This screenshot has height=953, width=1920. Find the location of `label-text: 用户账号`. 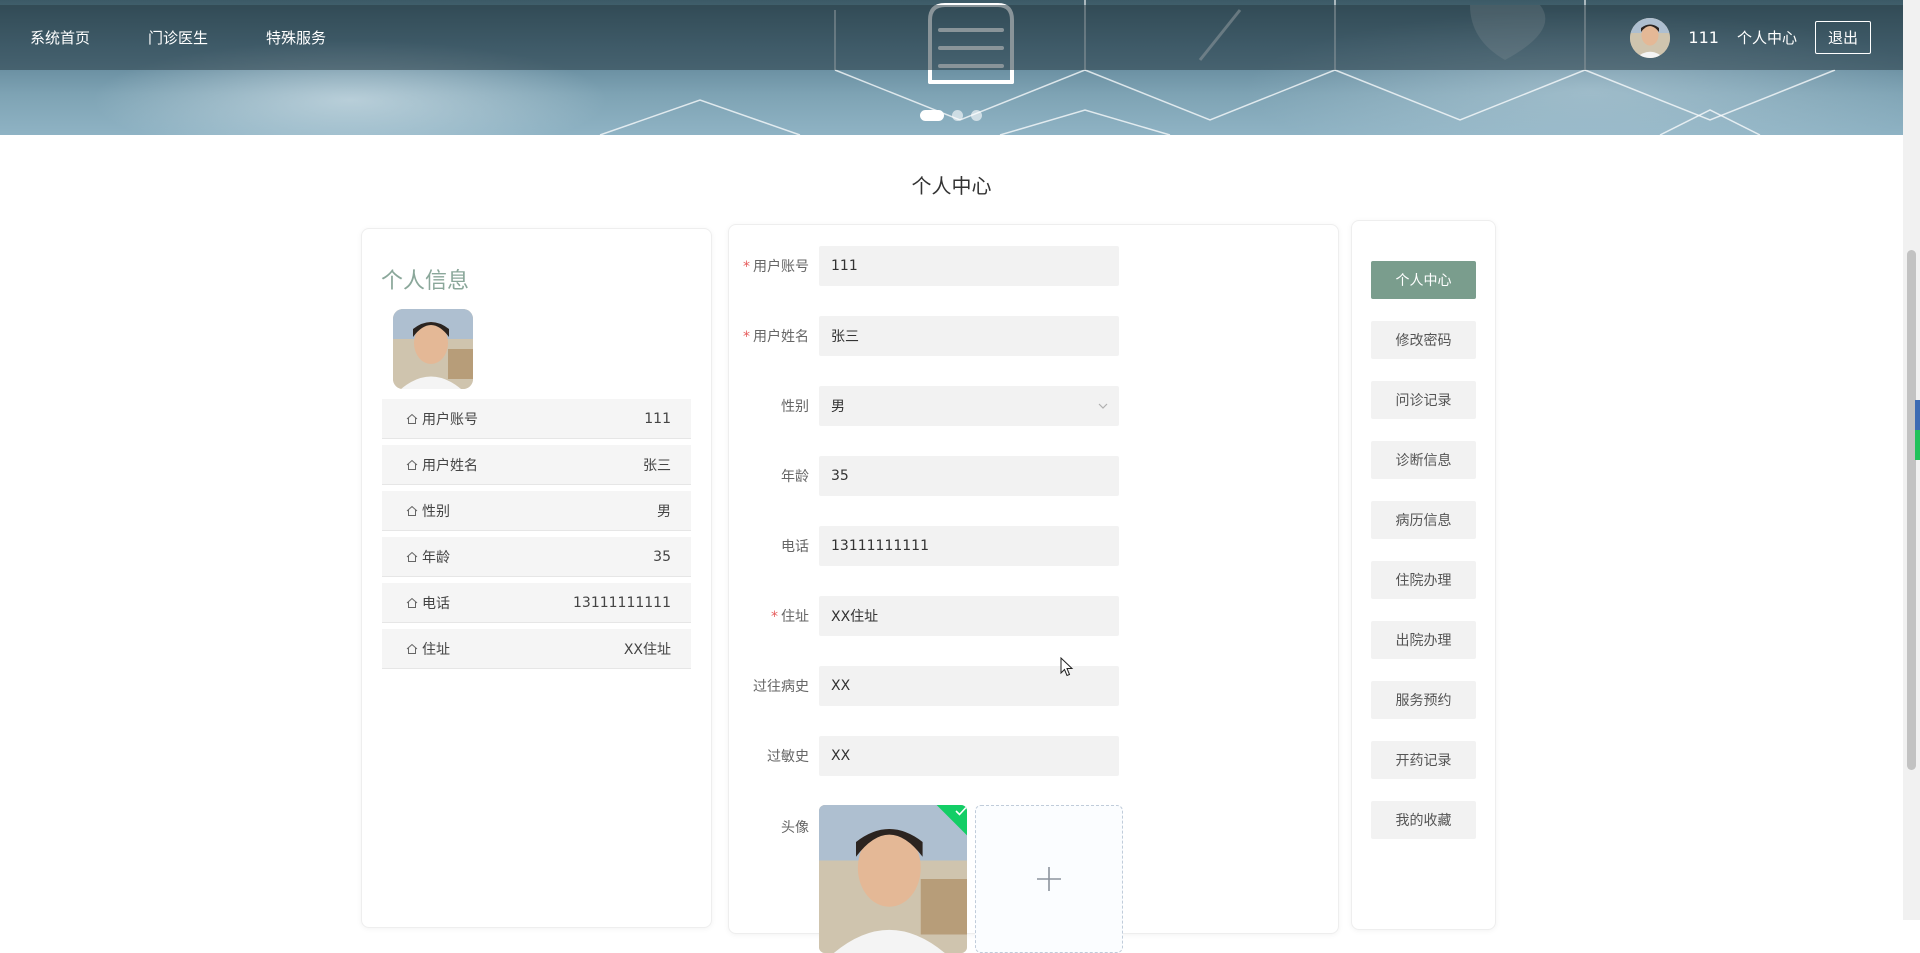

label-text: 用户账号 is located at coordinates (781, 267).